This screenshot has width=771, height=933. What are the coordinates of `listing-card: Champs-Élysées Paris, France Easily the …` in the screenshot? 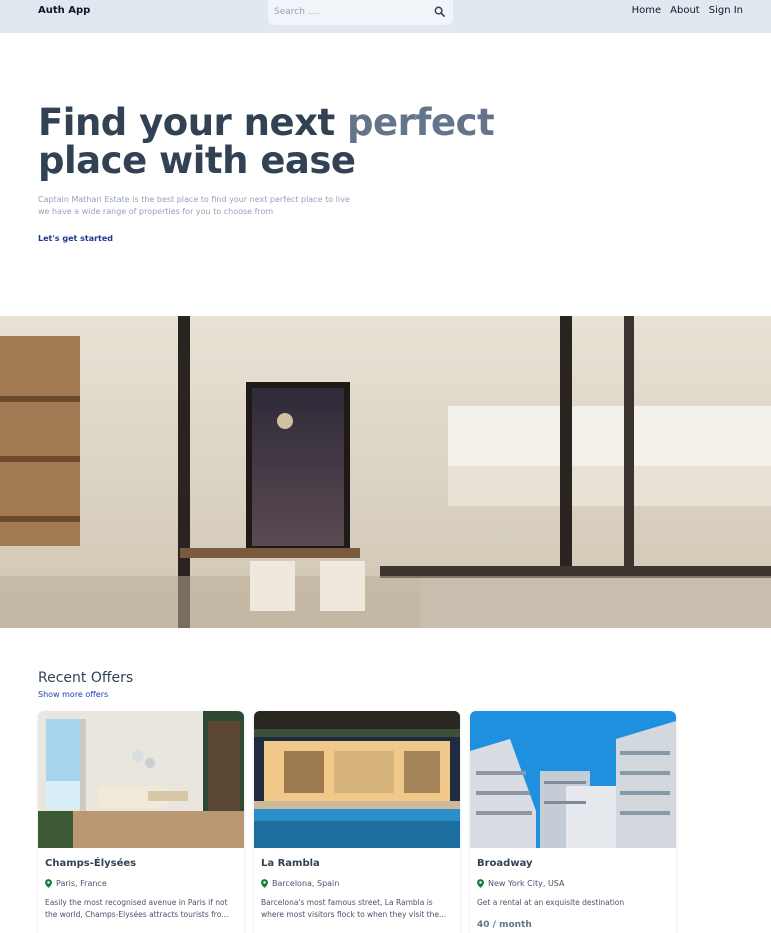 It's located at (141, 822).